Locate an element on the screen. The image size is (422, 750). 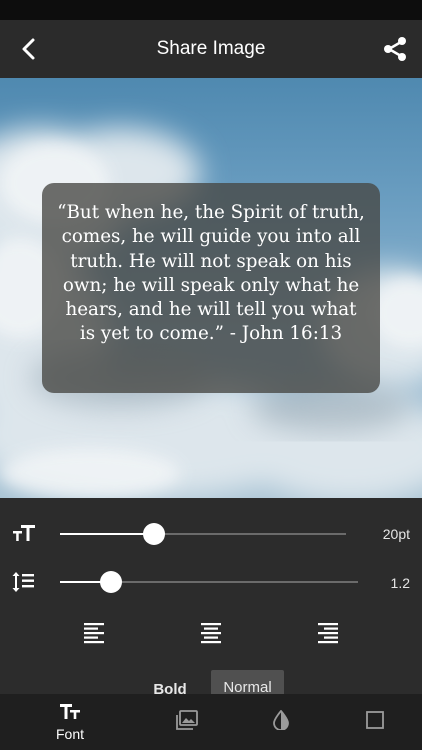
tab-background-image is located at coordinates (187, 722).